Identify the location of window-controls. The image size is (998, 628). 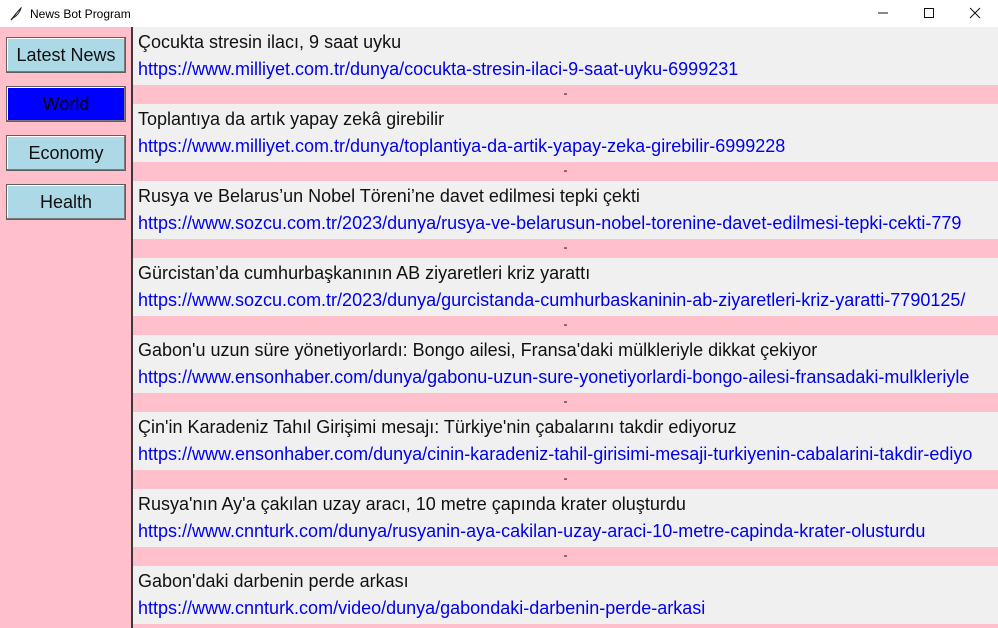
(929, 13).